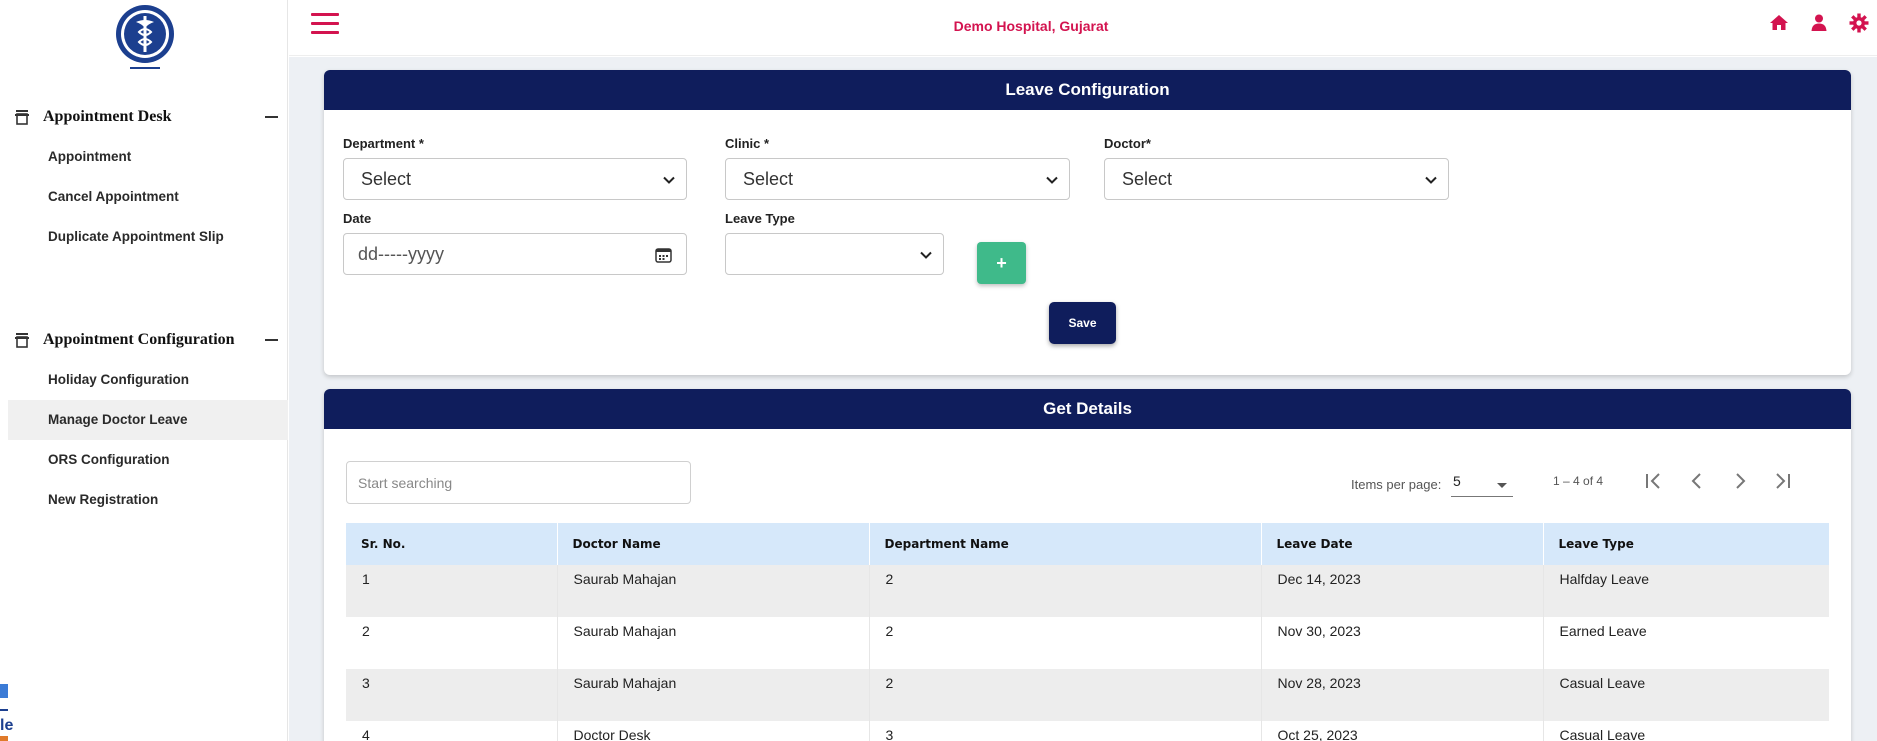 The image size is (1877, 741). I want to click on gear-icon, so click(1859, 23).